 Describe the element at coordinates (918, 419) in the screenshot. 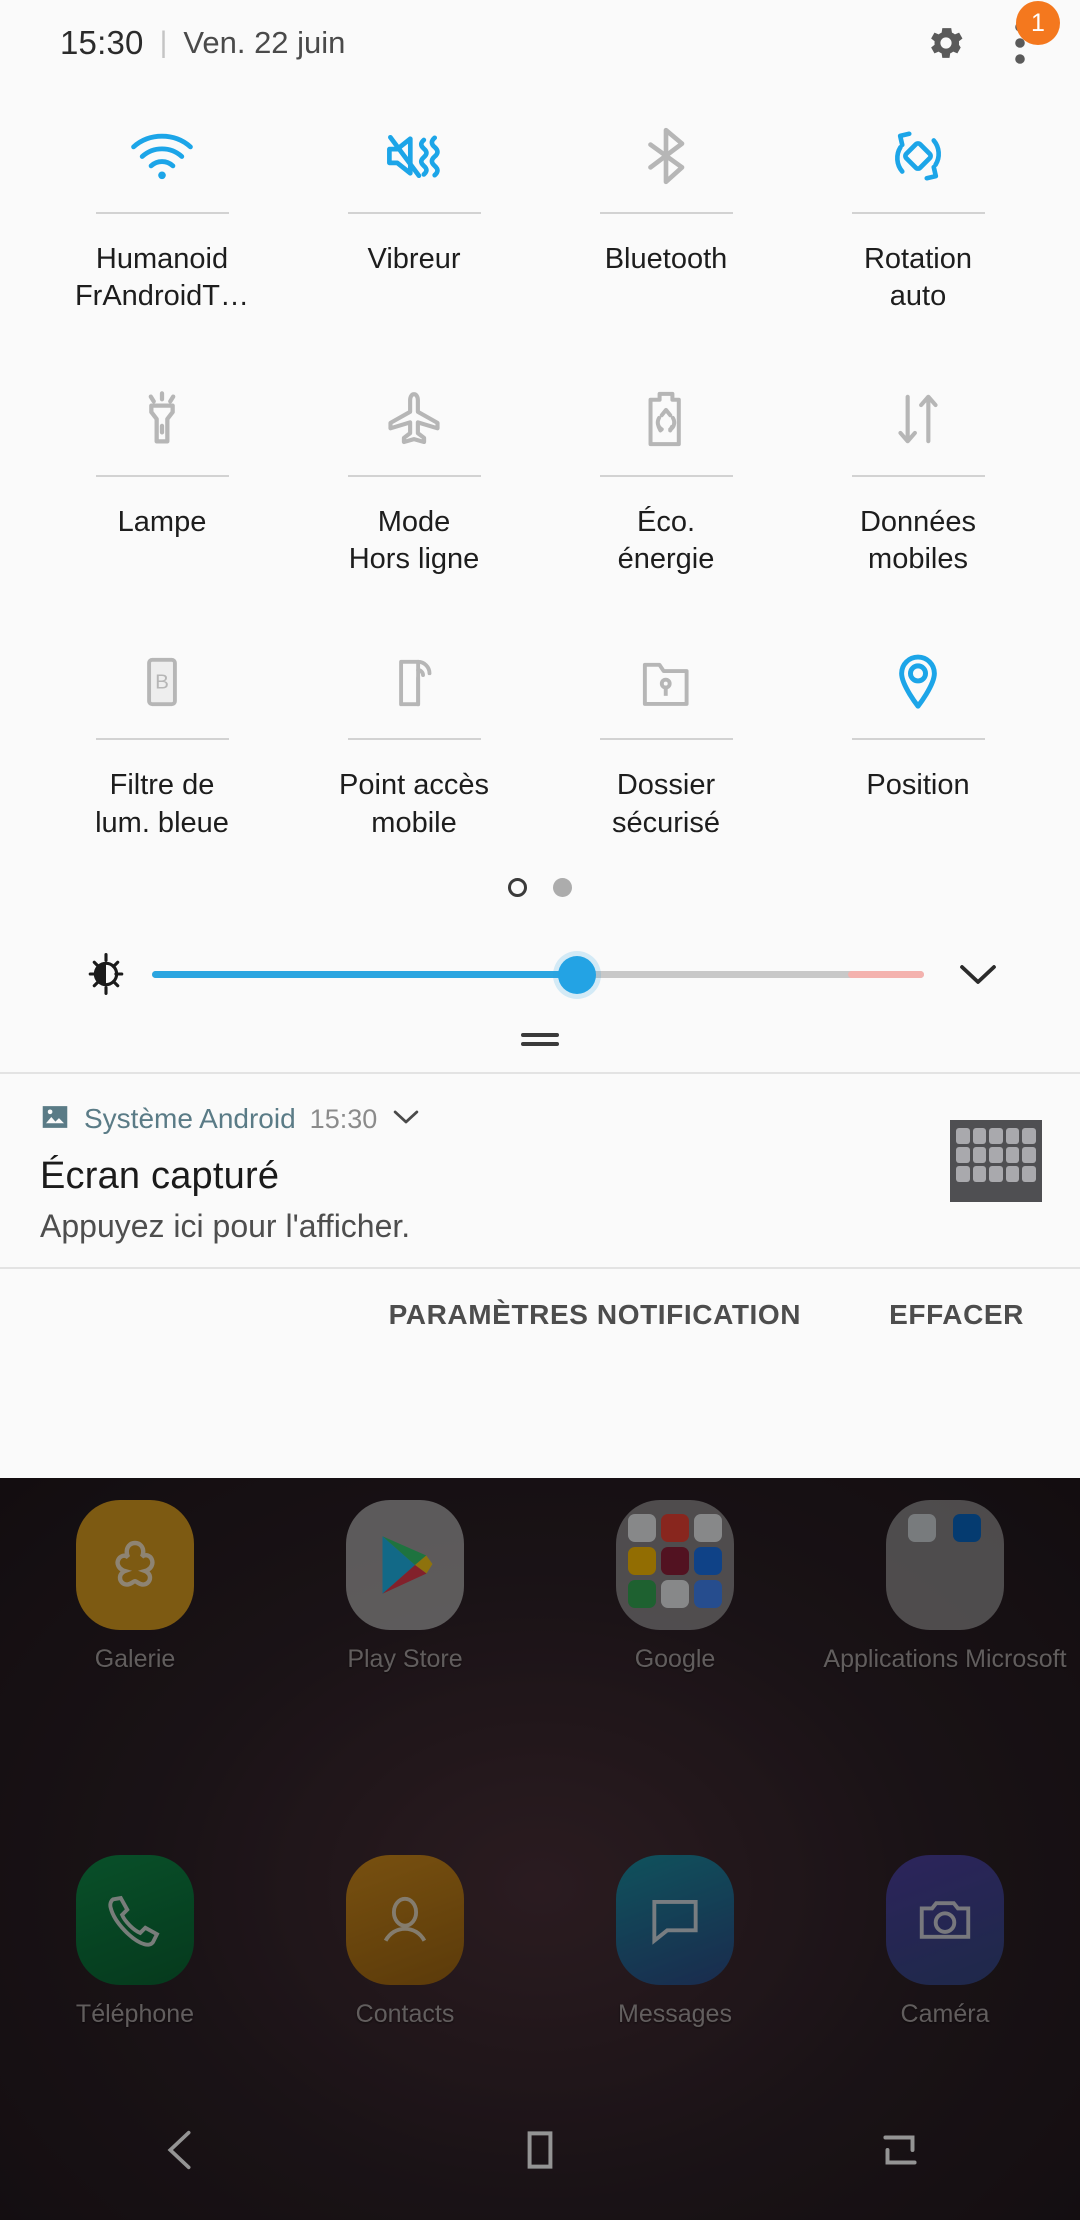

I see `mobile-data-icon` at that location.